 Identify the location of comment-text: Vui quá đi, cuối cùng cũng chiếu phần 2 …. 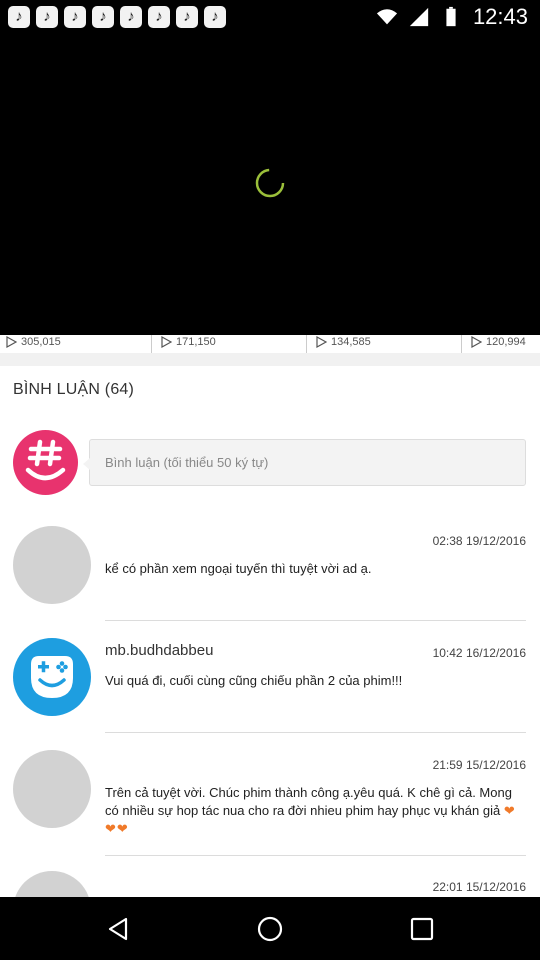
(254, 680).